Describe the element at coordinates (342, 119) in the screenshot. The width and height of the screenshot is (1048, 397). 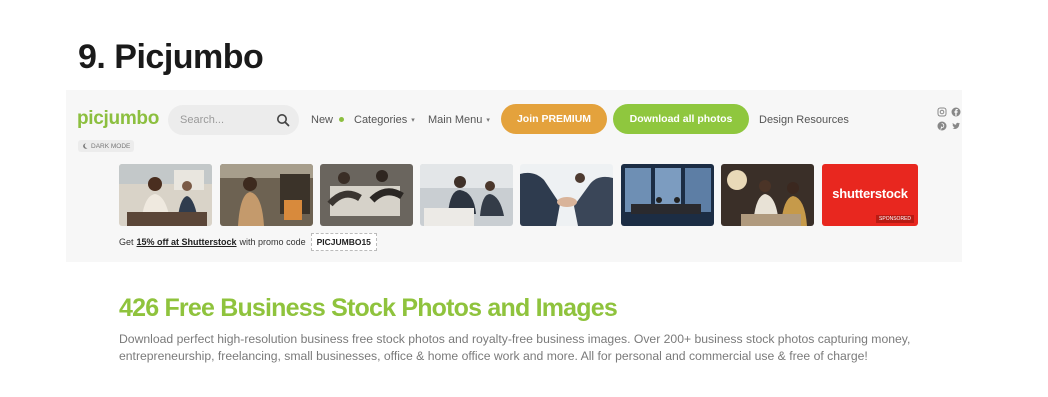
I see `new-indicator-dot` at that location.